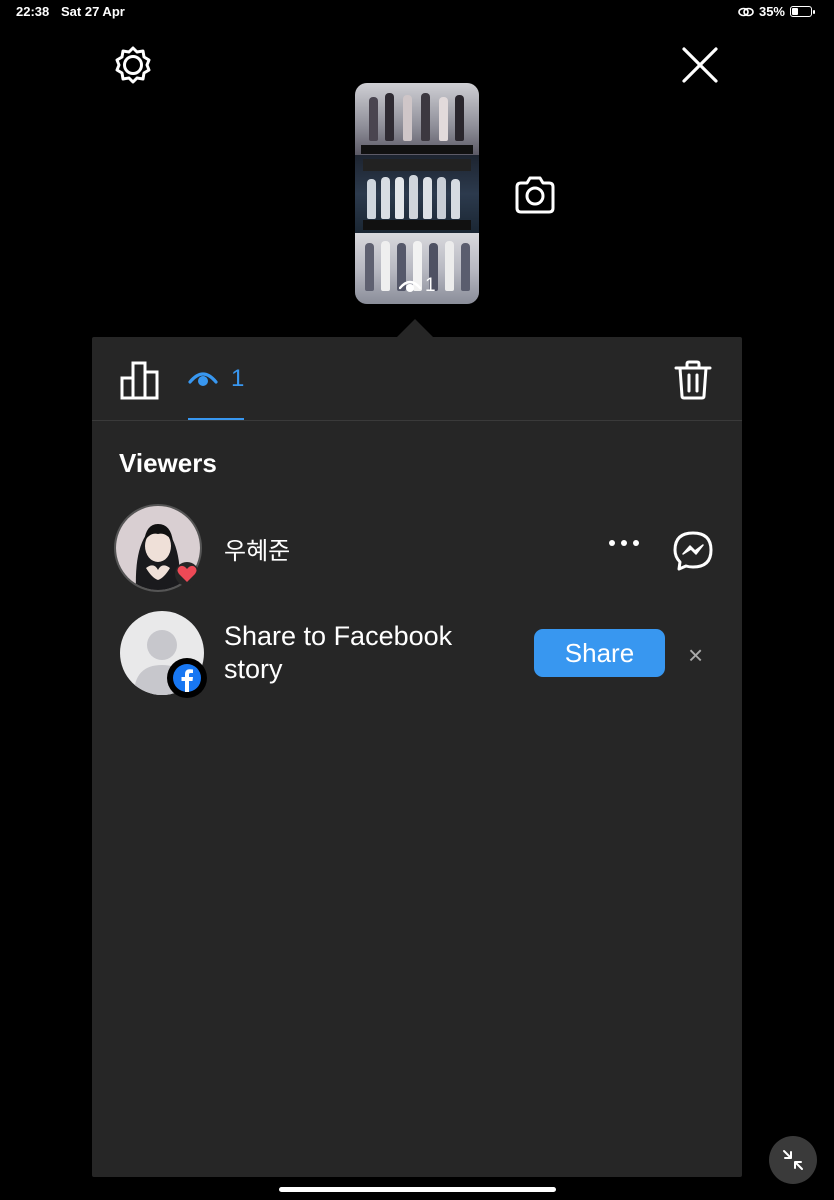 The width and height of the screenshot is (834, 1200). What do you see at coordinates (430, 285) in the screenshot?
I see `thumbnail-view-count-value: 1` at bounding box center [430, 285].